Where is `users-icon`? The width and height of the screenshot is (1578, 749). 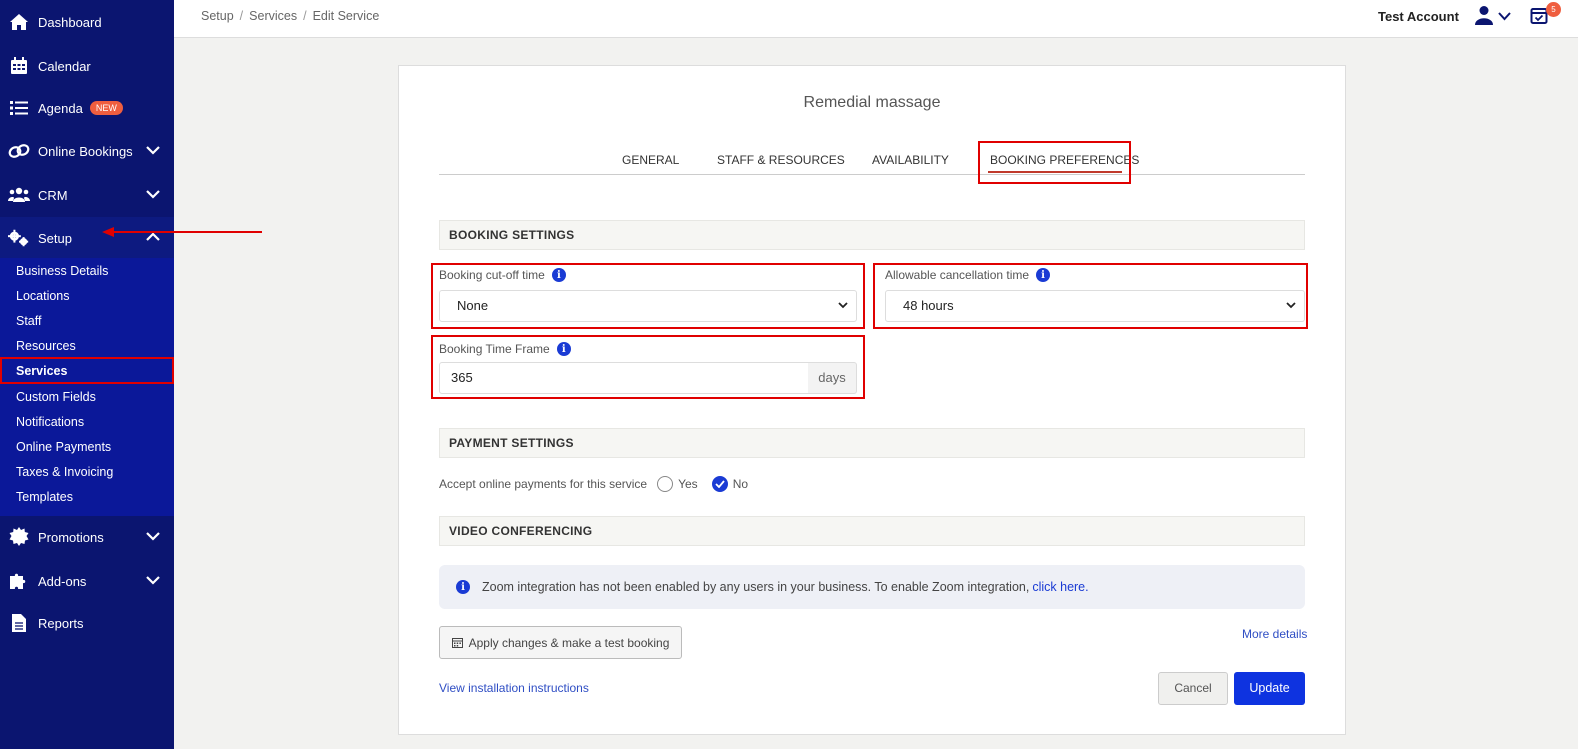 users-icon is located at coordinates (19, 195).